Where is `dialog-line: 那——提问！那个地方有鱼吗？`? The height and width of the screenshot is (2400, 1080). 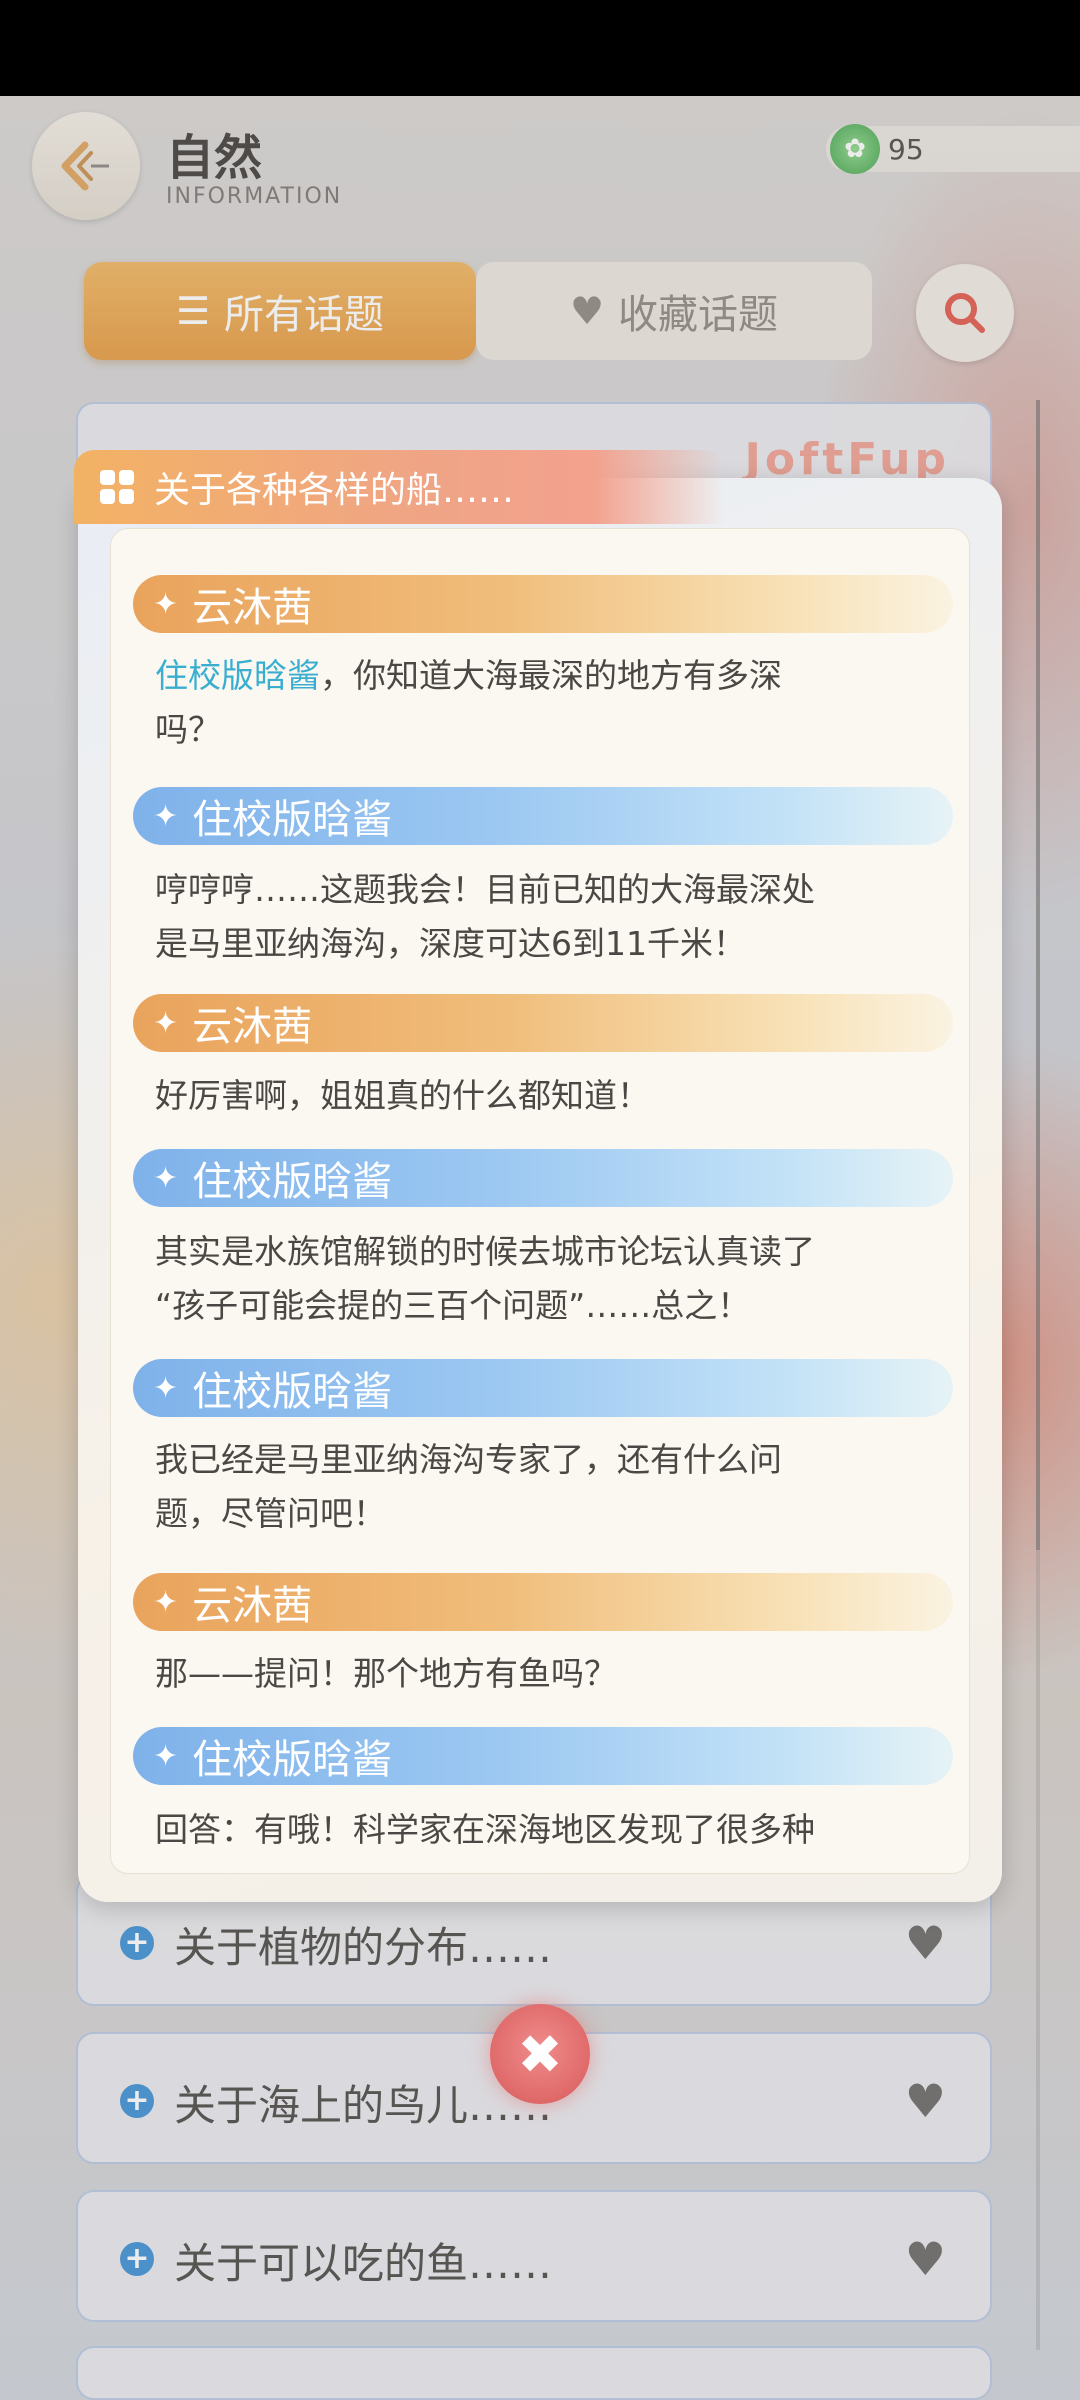
dialog-line: 那——提问！那个地方有鱼吗？ is located at coordinates (386, 1673).